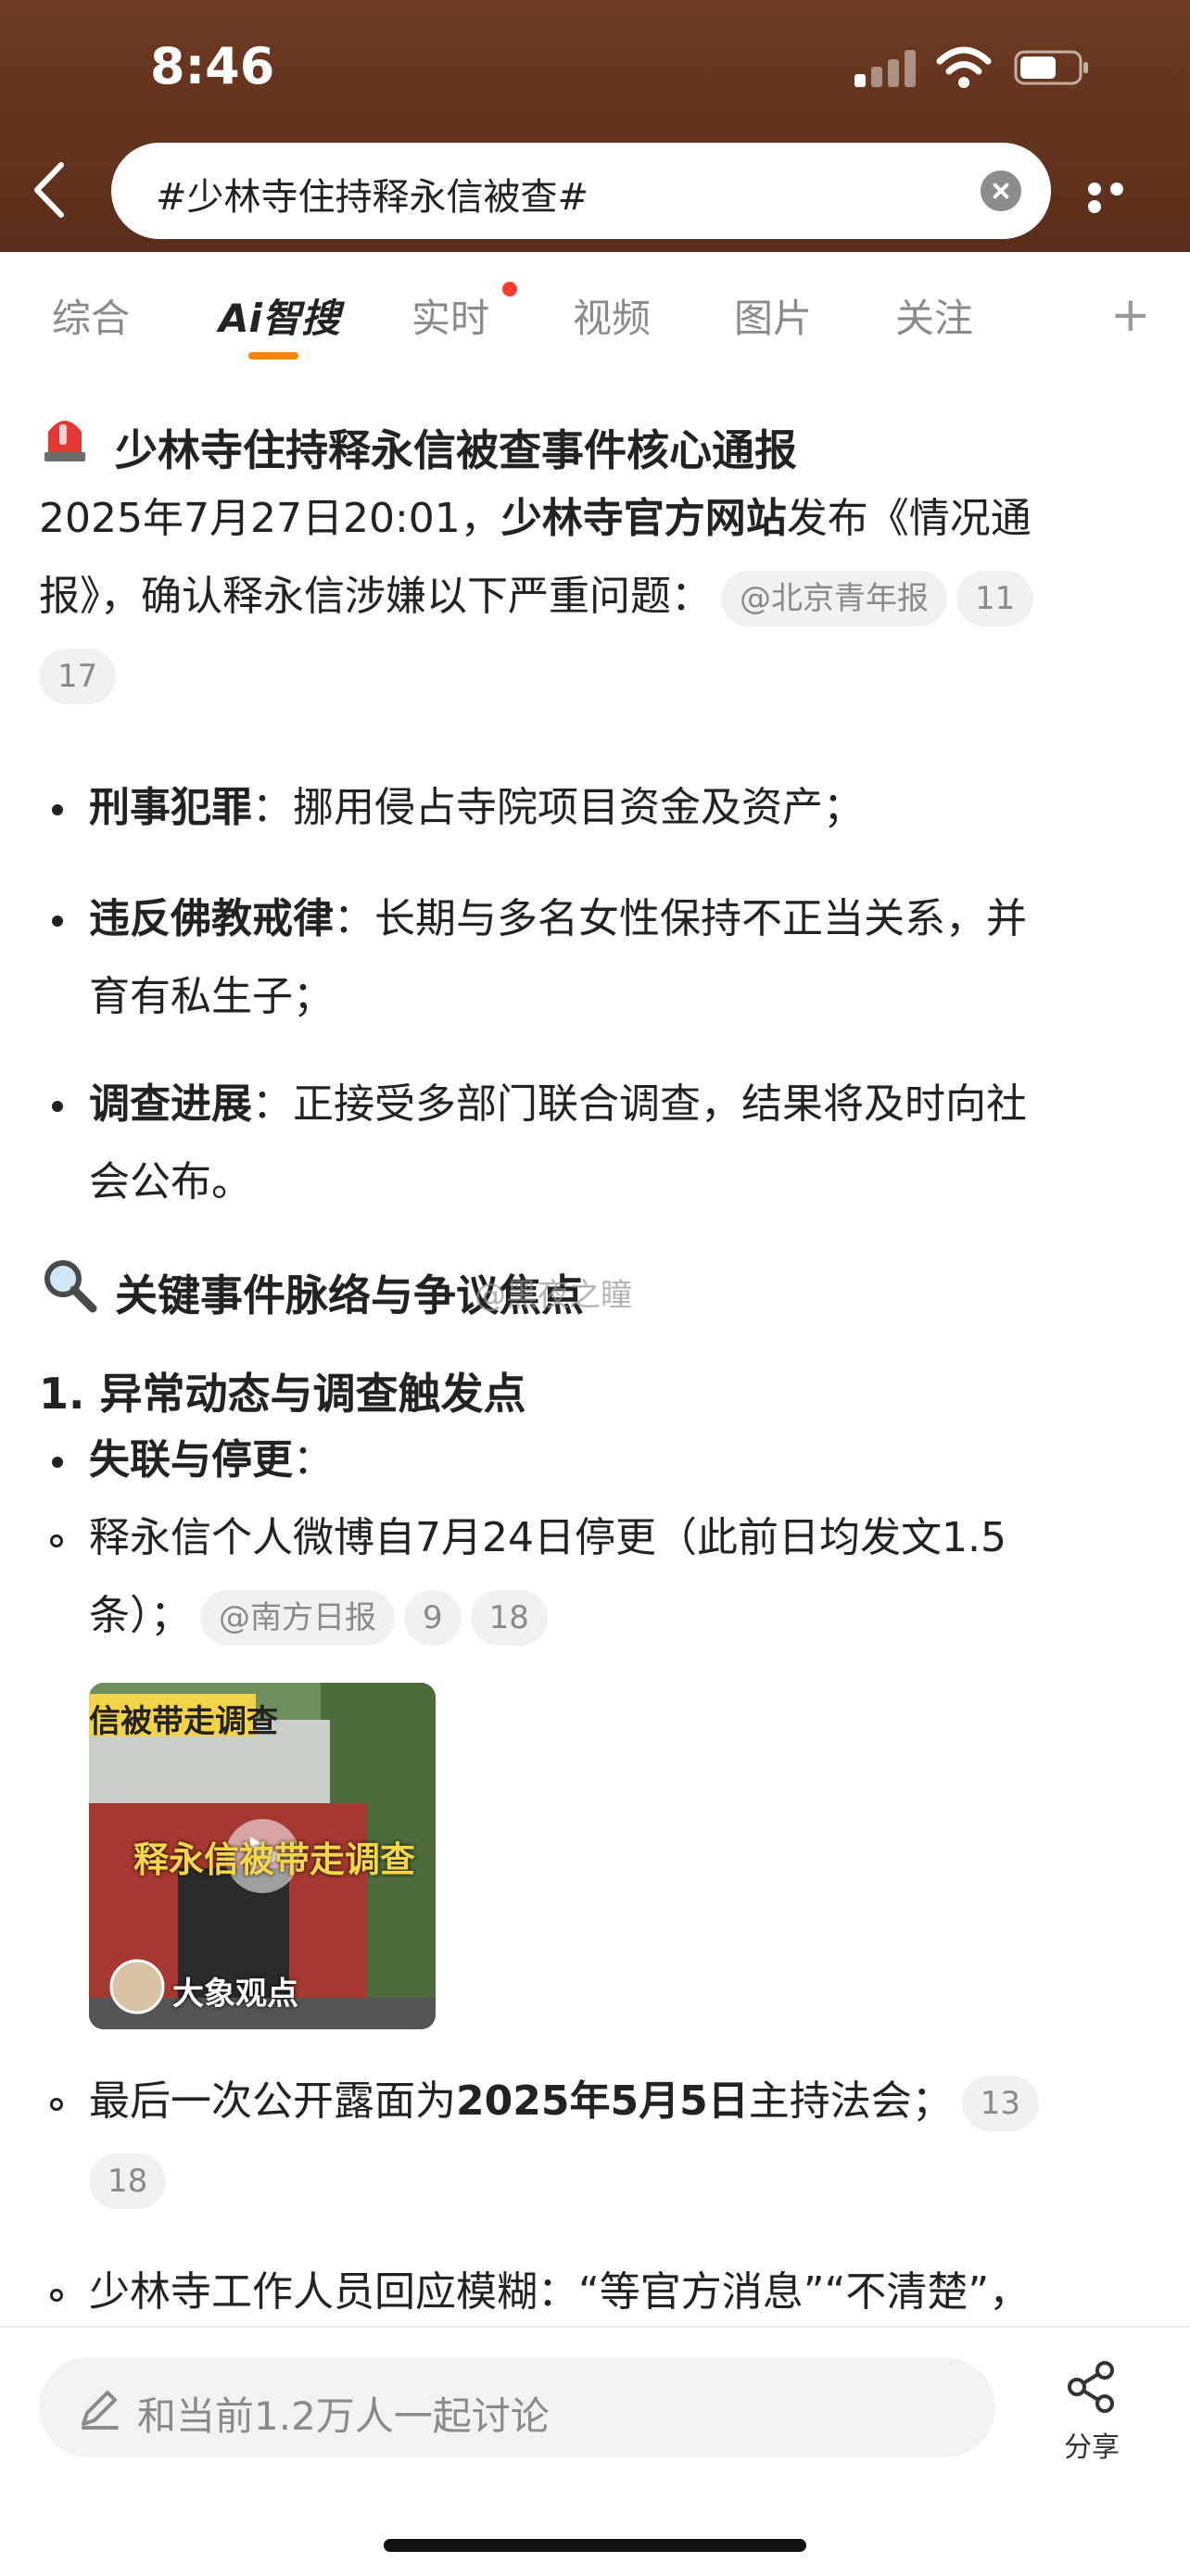 The image size is (1190, 2576). What do you see at coordinates (274, 1859) in the screenshot?
I see `video-title-text: 释永信被带走调查` at bounding box center [274, 1859].